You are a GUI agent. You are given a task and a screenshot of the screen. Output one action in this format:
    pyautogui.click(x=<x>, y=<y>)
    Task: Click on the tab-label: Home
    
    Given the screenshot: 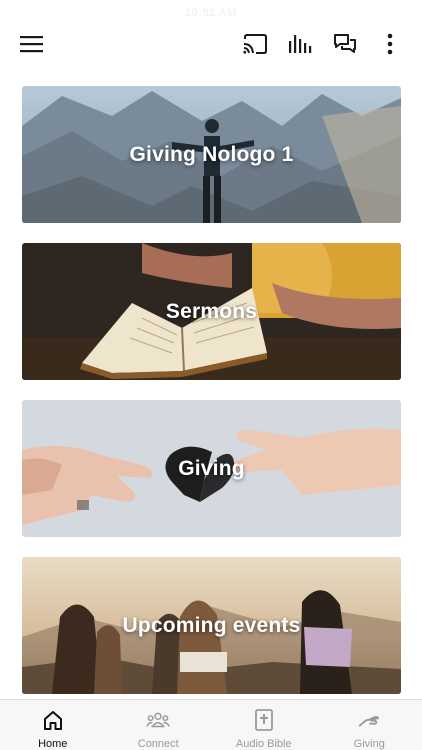 What is the action you would take?
    pyautogui.click(x=53, y=744)
    